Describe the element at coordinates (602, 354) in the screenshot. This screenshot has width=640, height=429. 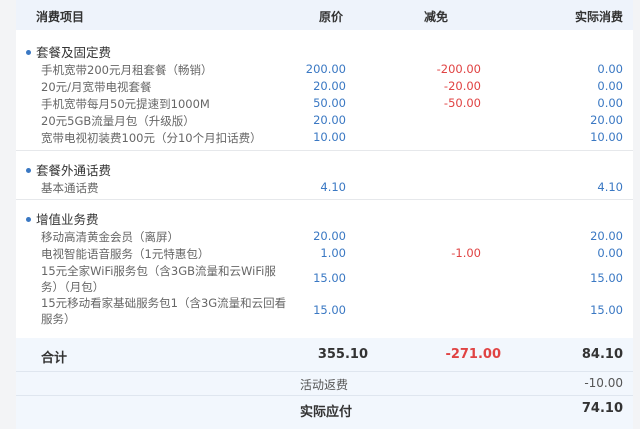
I see `total-actual: 84.10` at that location.